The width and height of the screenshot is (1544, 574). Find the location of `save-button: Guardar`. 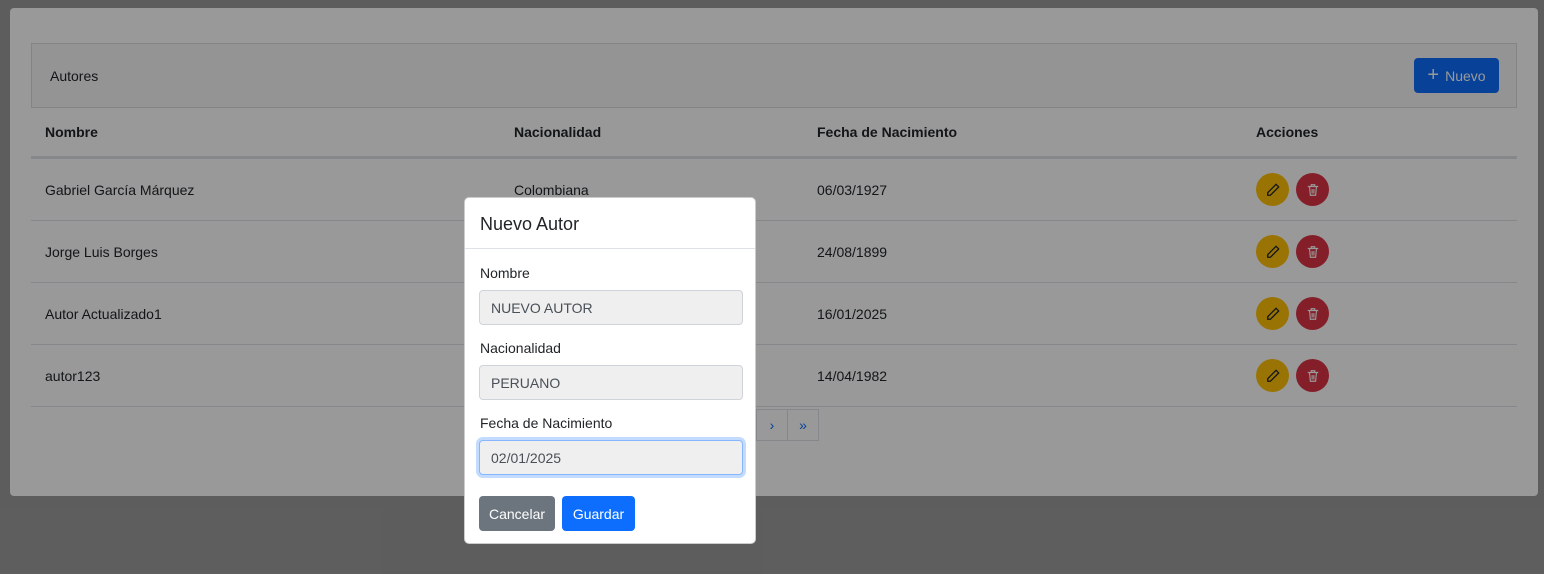

save-button: Guardar is located at coordinates (598, 513).